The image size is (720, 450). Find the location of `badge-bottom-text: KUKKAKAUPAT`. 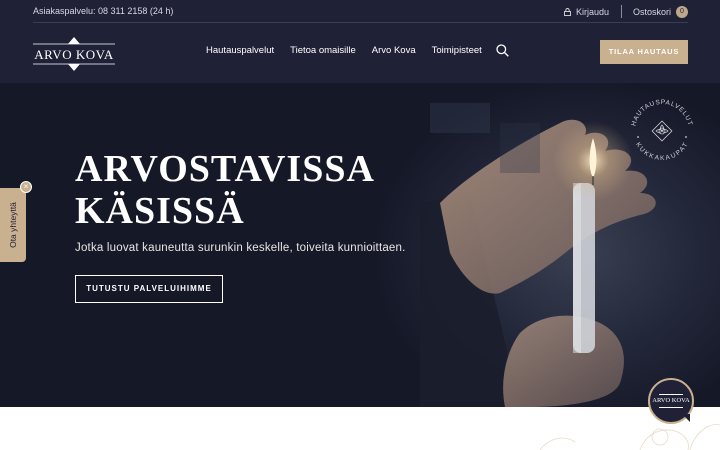

badge-bottom-text: KUKKAKAUPAT is located at coordinates (661, 151).